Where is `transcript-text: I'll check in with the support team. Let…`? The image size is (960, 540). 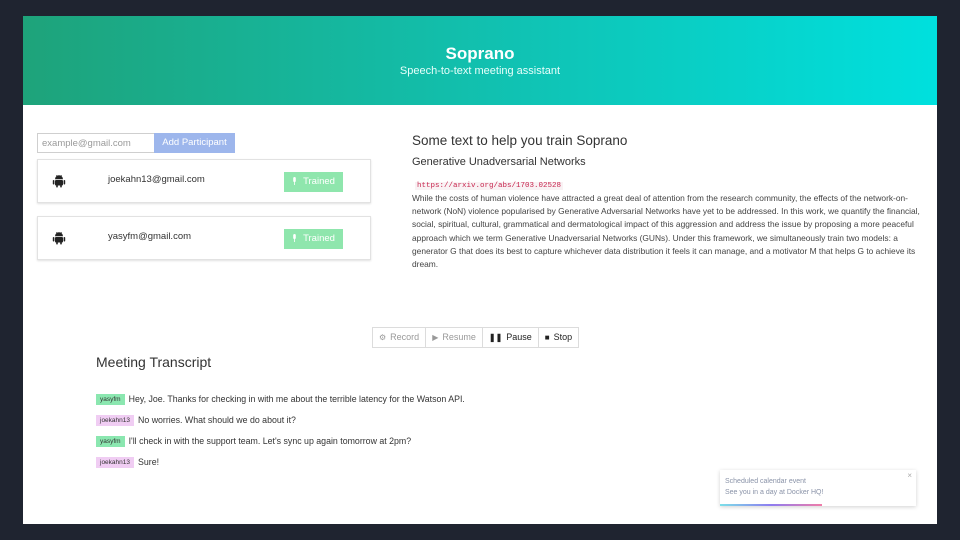 transcript-text: I'll check in with the support team. Let… is located at coordinates (270, 441).